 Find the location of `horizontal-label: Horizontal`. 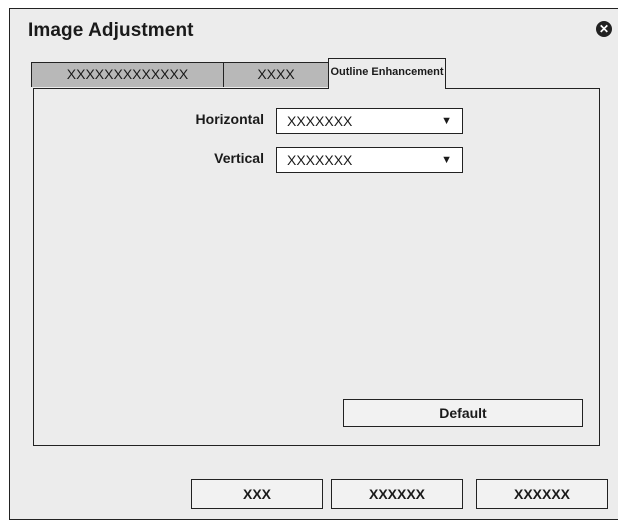

horizontal-label: Horizontal is located at coordinates (229, 119).